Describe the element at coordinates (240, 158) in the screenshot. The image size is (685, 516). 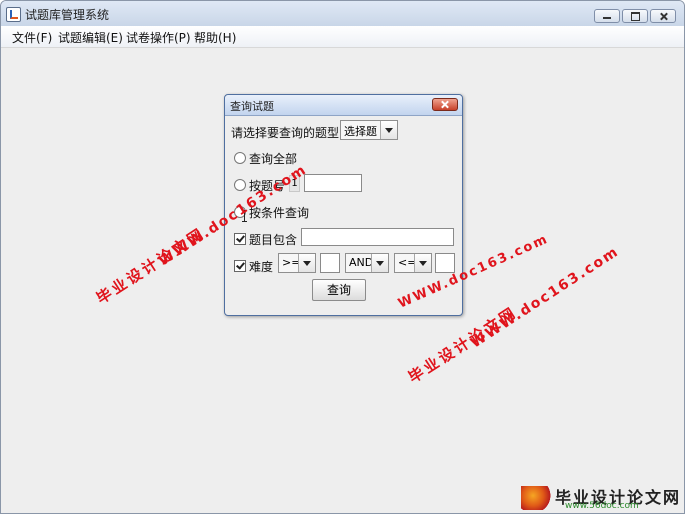
I see `radio-query-all` at that location.